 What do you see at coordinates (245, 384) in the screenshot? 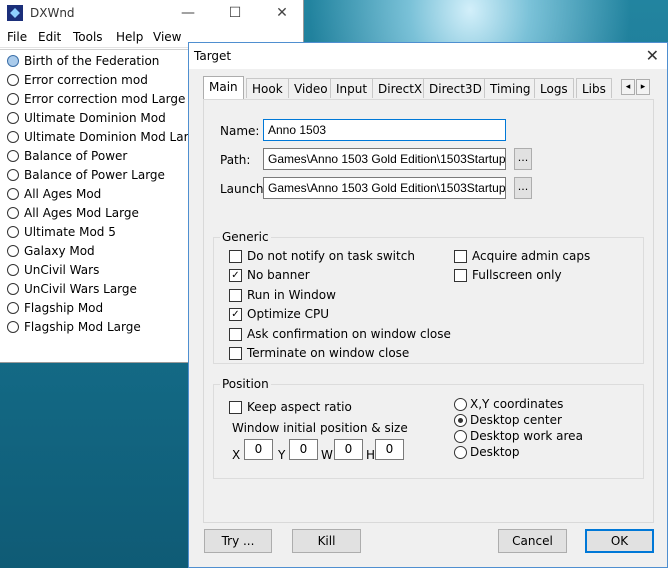
I see `position-group-title: Position` at bounding box center [245, 384].